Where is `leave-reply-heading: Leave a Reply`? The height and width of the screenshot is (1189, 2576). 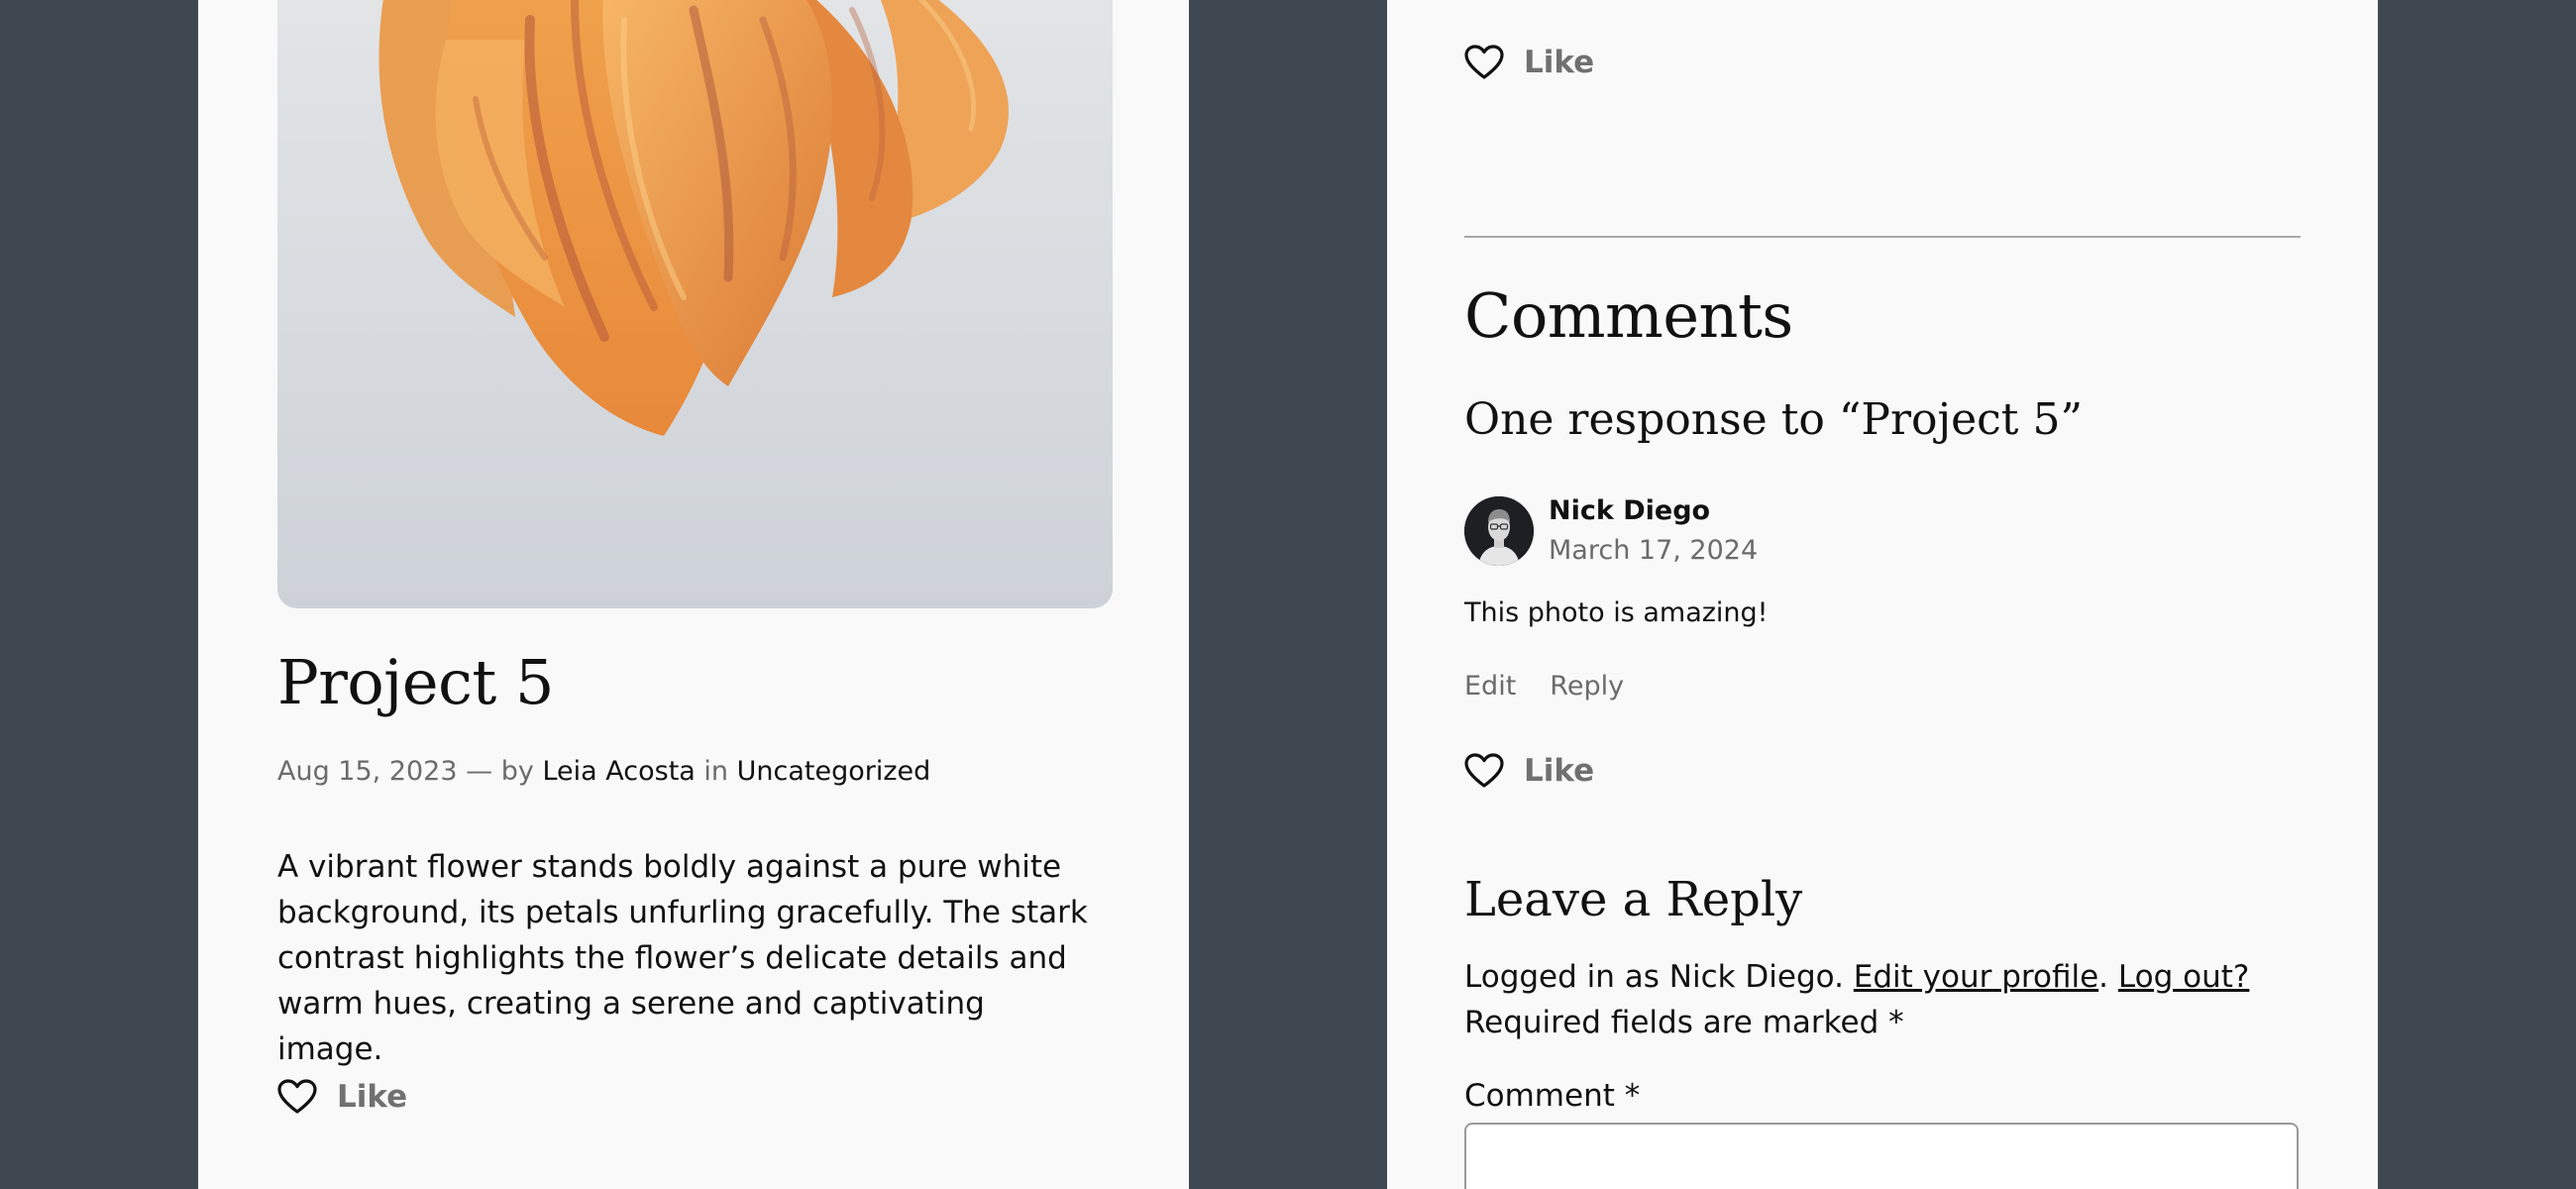
leave-reply-heading: Leave a Reply is located at coordinates (1634, 900).